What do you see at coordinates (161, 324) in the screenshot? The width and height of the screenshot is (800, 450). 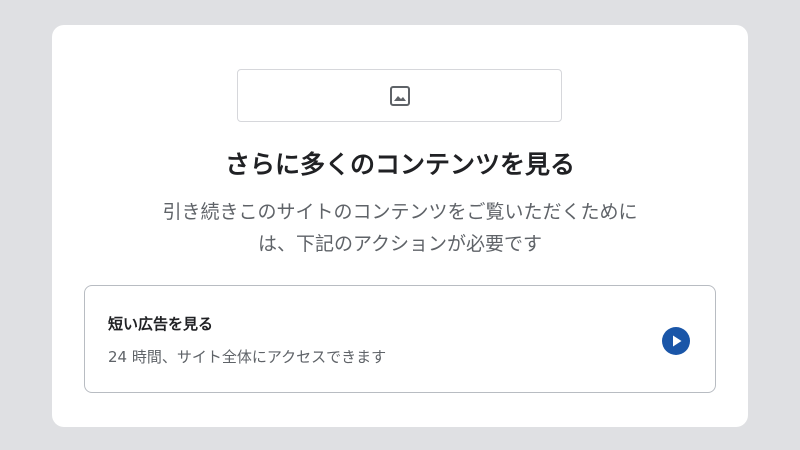 I see `option-title: 短い広告を見る` at bounding box center [161, 324].